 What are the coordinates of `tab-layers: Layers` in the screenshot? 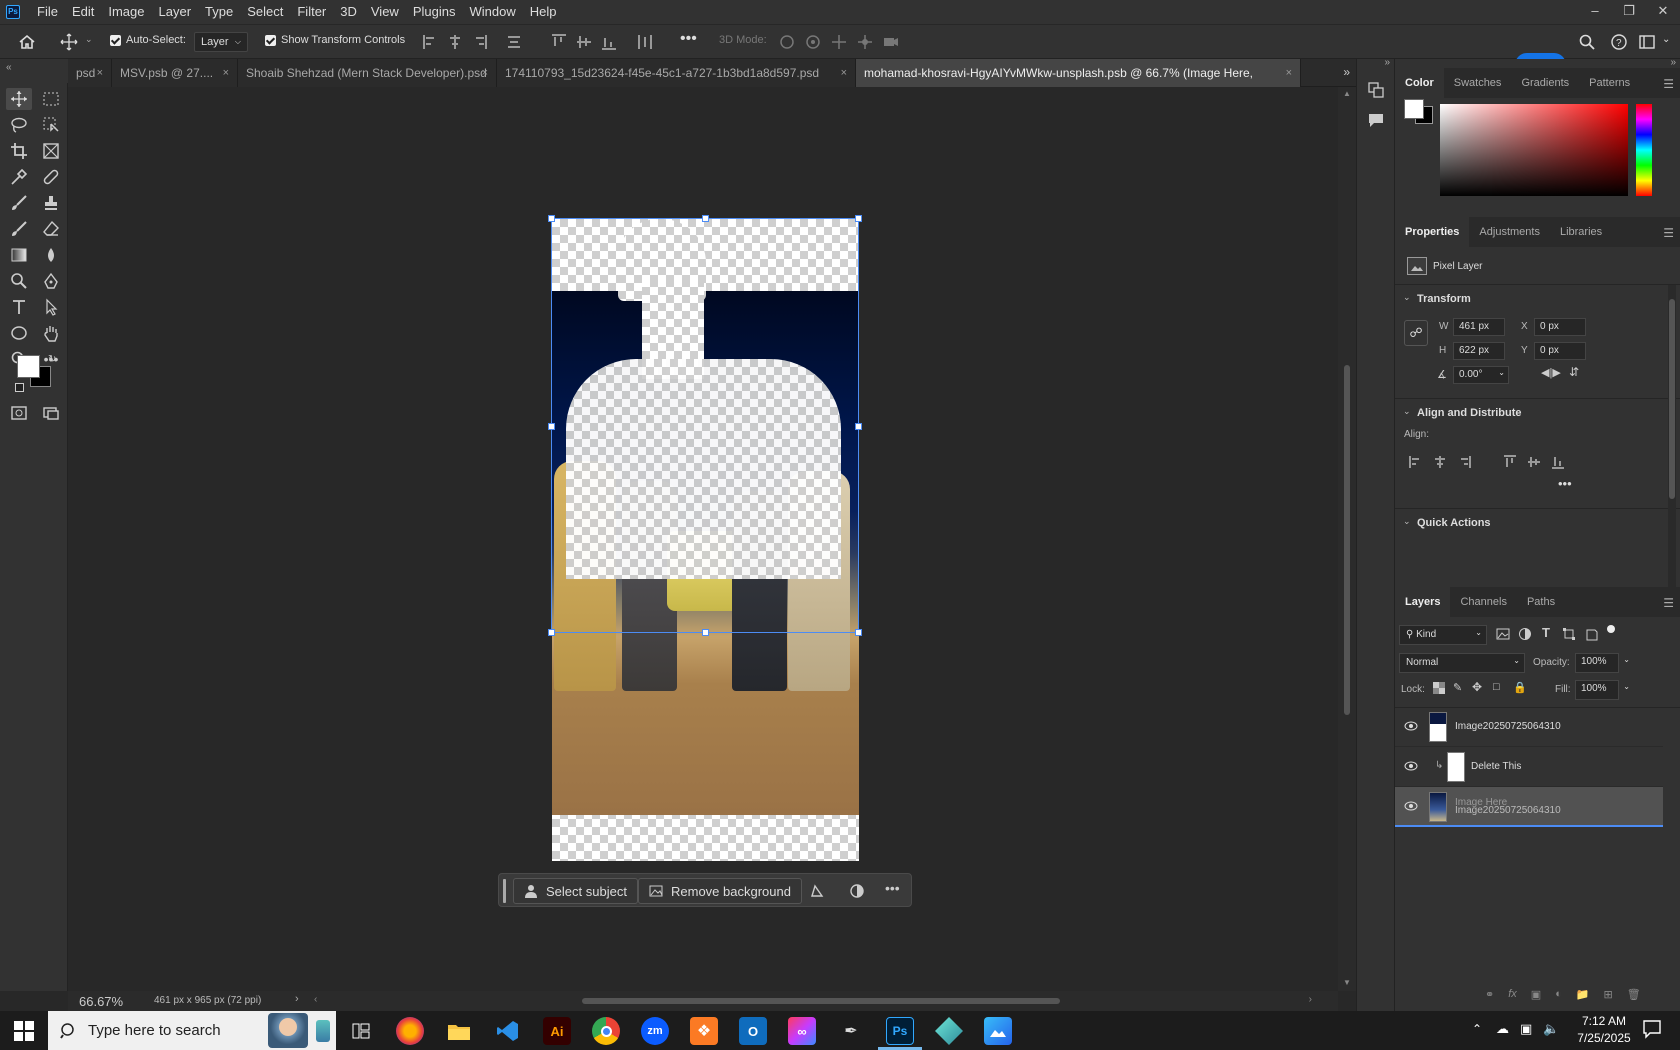 It's located at (1423, 602).